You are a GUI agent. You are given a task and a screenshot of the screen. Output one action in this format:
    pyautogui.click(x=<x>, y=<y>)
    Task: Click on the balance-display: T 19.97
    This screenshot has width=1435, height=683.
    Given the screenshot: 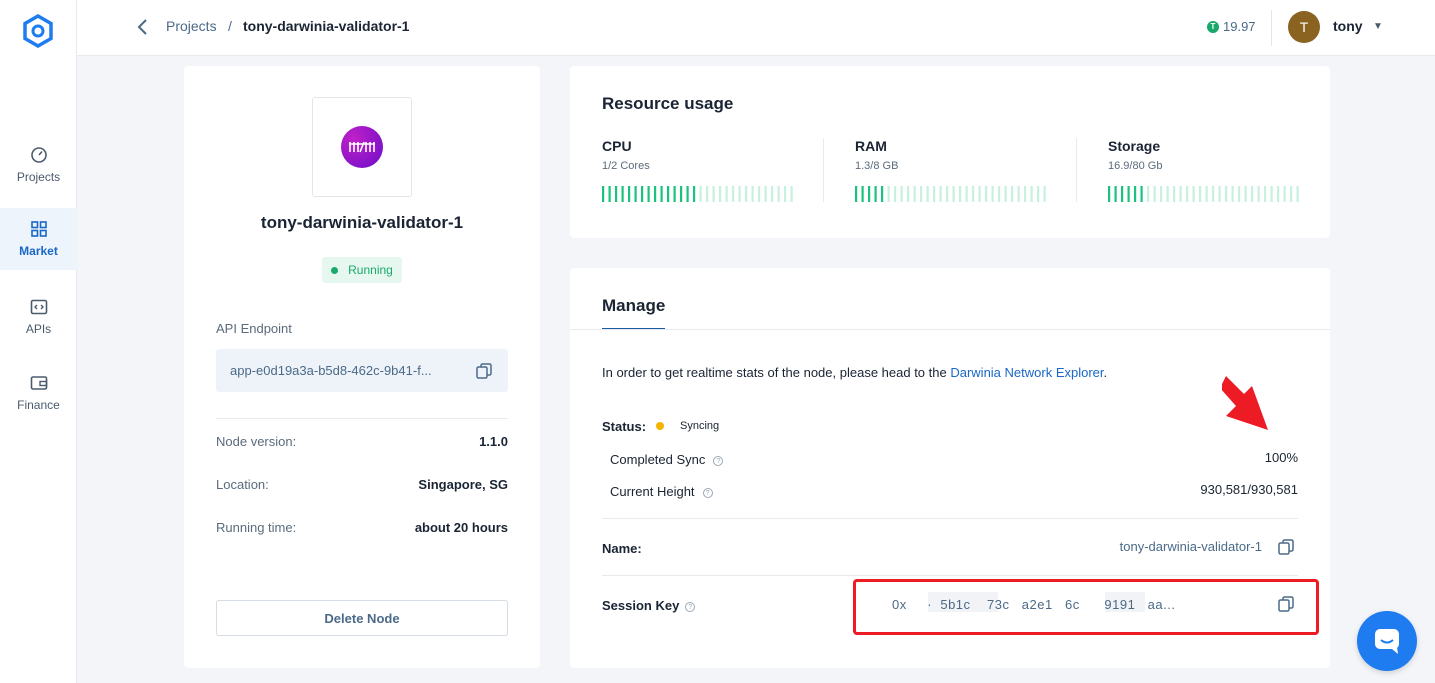 What is the action you would take?
    pyautogui.click(x=1231, y=26)
    